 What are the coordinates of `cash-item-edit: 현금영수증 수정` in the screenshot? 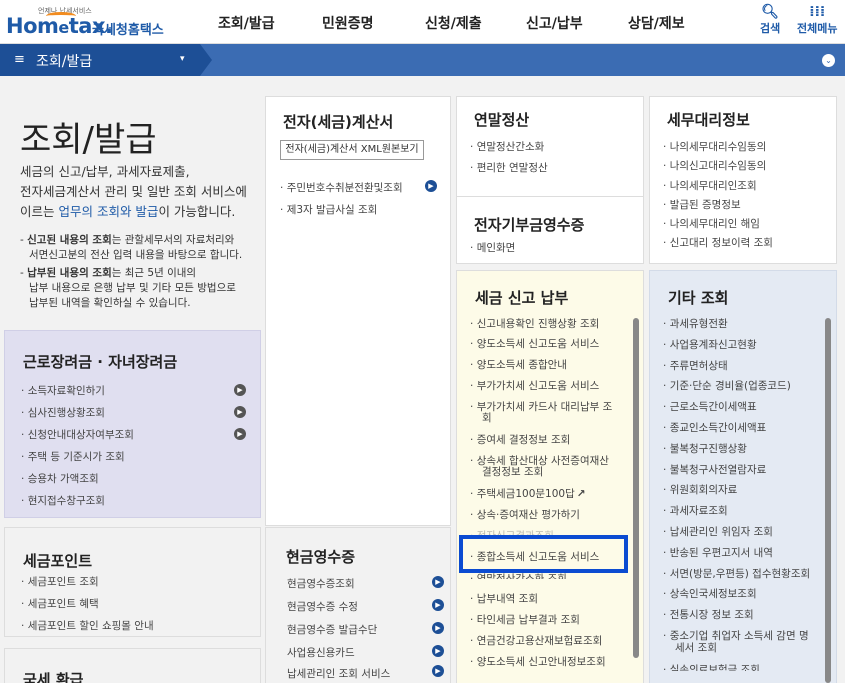 It's located at (322, 606).